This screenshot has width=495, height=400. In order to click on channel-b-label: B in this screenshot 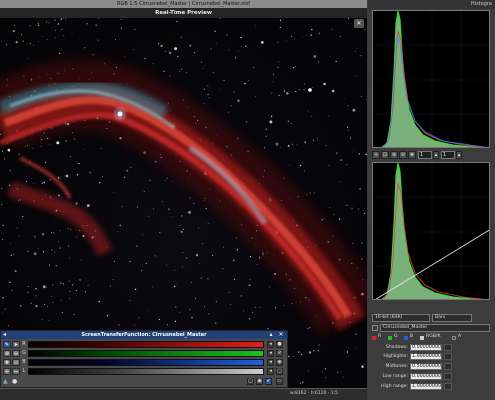, I will do `click(411, 336)`.